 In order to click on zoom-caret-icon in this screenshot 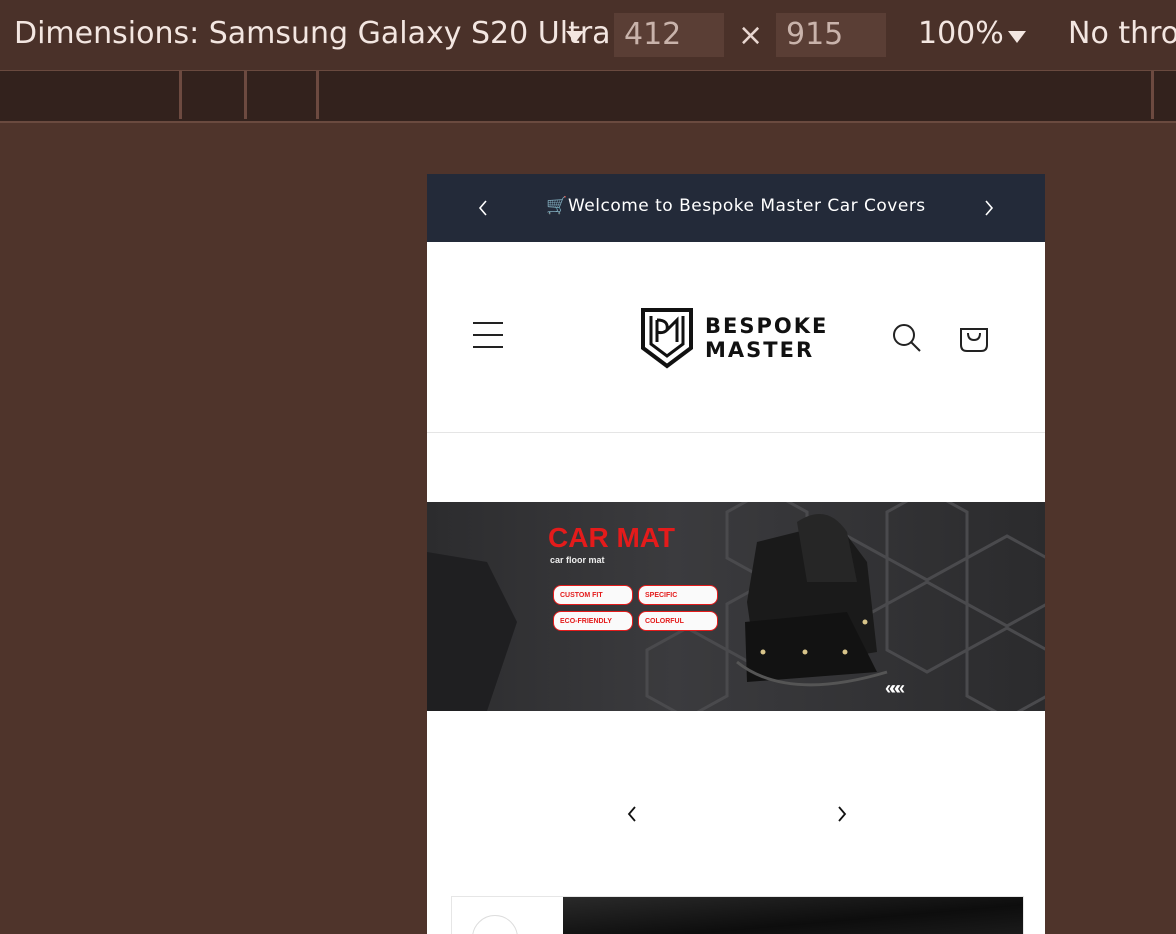, I will do `click(1017, 37)`.